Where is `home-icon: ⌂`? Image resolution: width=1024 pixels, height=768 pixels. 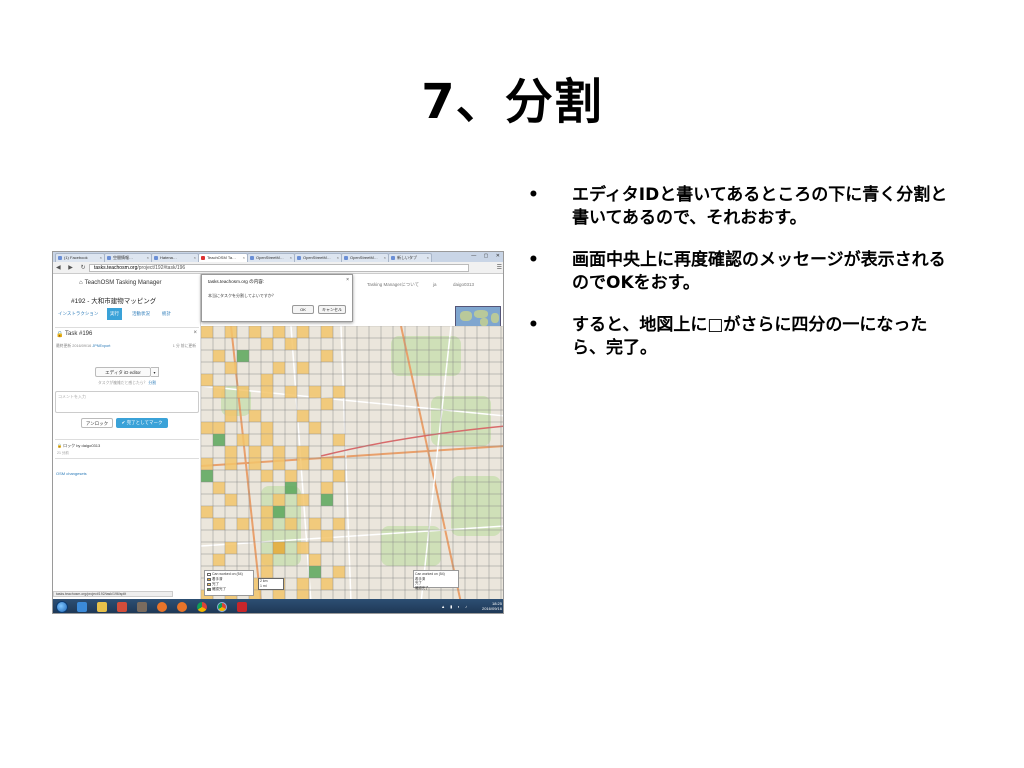
home-icon: ⌂ is located at coordinates (81, 283).